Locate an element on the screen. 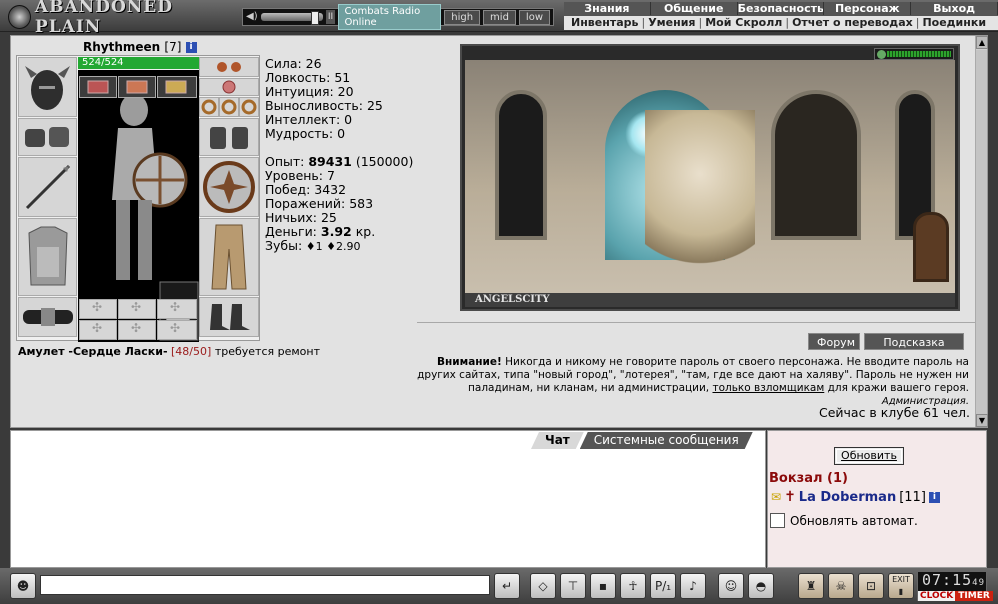  exit-door-icon is located at coordinates (931, 247).